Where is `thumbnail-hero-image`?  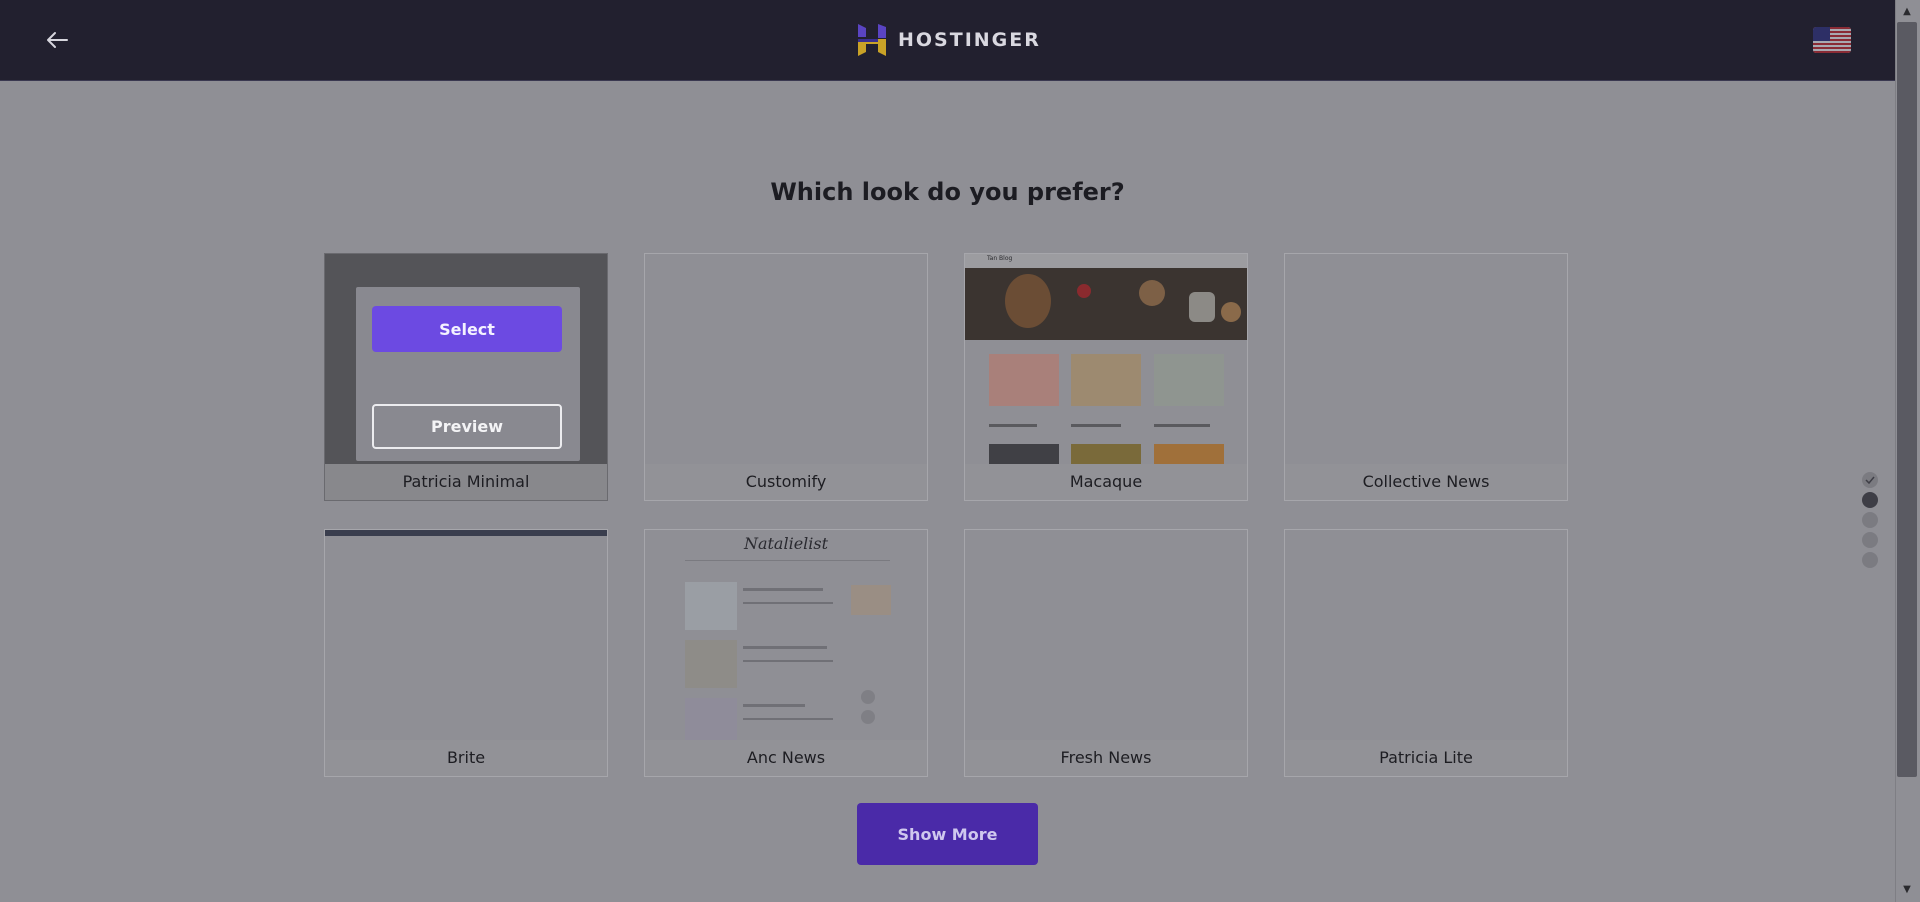 thumbnail-hero-image is located at coordinates (1106, 304).